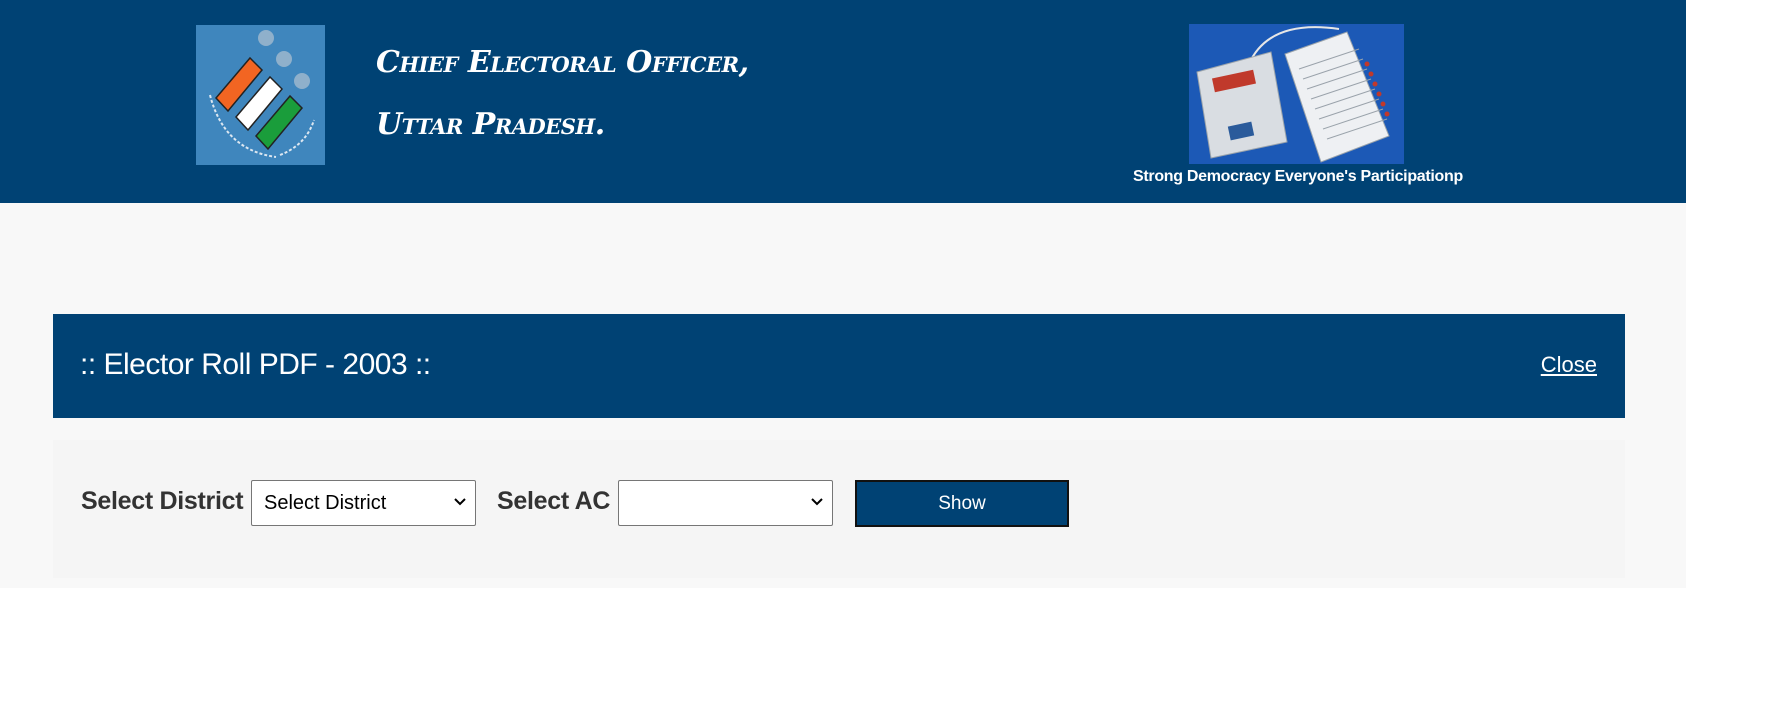 Image resolution: width=1770 pixels, height=720 pixels. Describe the element at coordinates (162, 501) in the screenshot. I see `district-label: Select District` at that location.